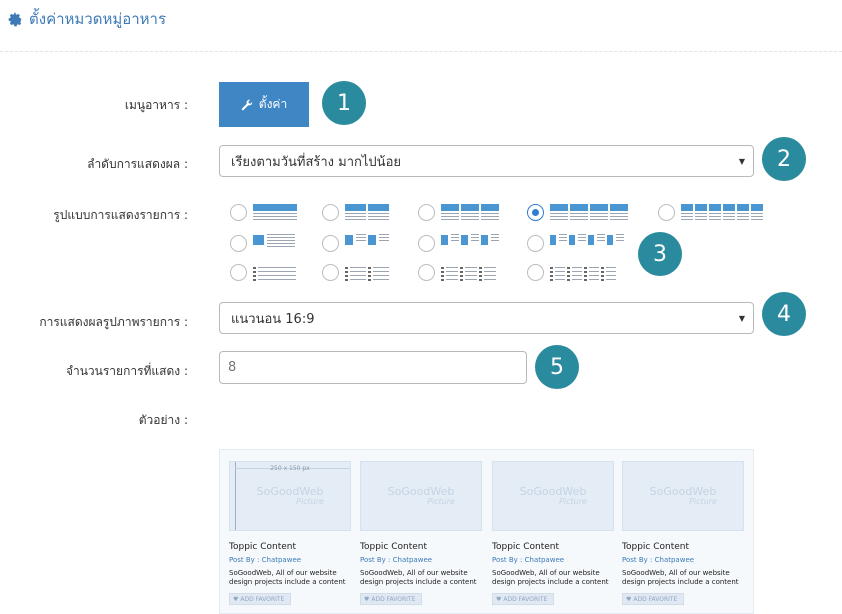 The width and height of the screenshot is (842, 614). I want to click on text-list-3-icon, so click(468, 273).